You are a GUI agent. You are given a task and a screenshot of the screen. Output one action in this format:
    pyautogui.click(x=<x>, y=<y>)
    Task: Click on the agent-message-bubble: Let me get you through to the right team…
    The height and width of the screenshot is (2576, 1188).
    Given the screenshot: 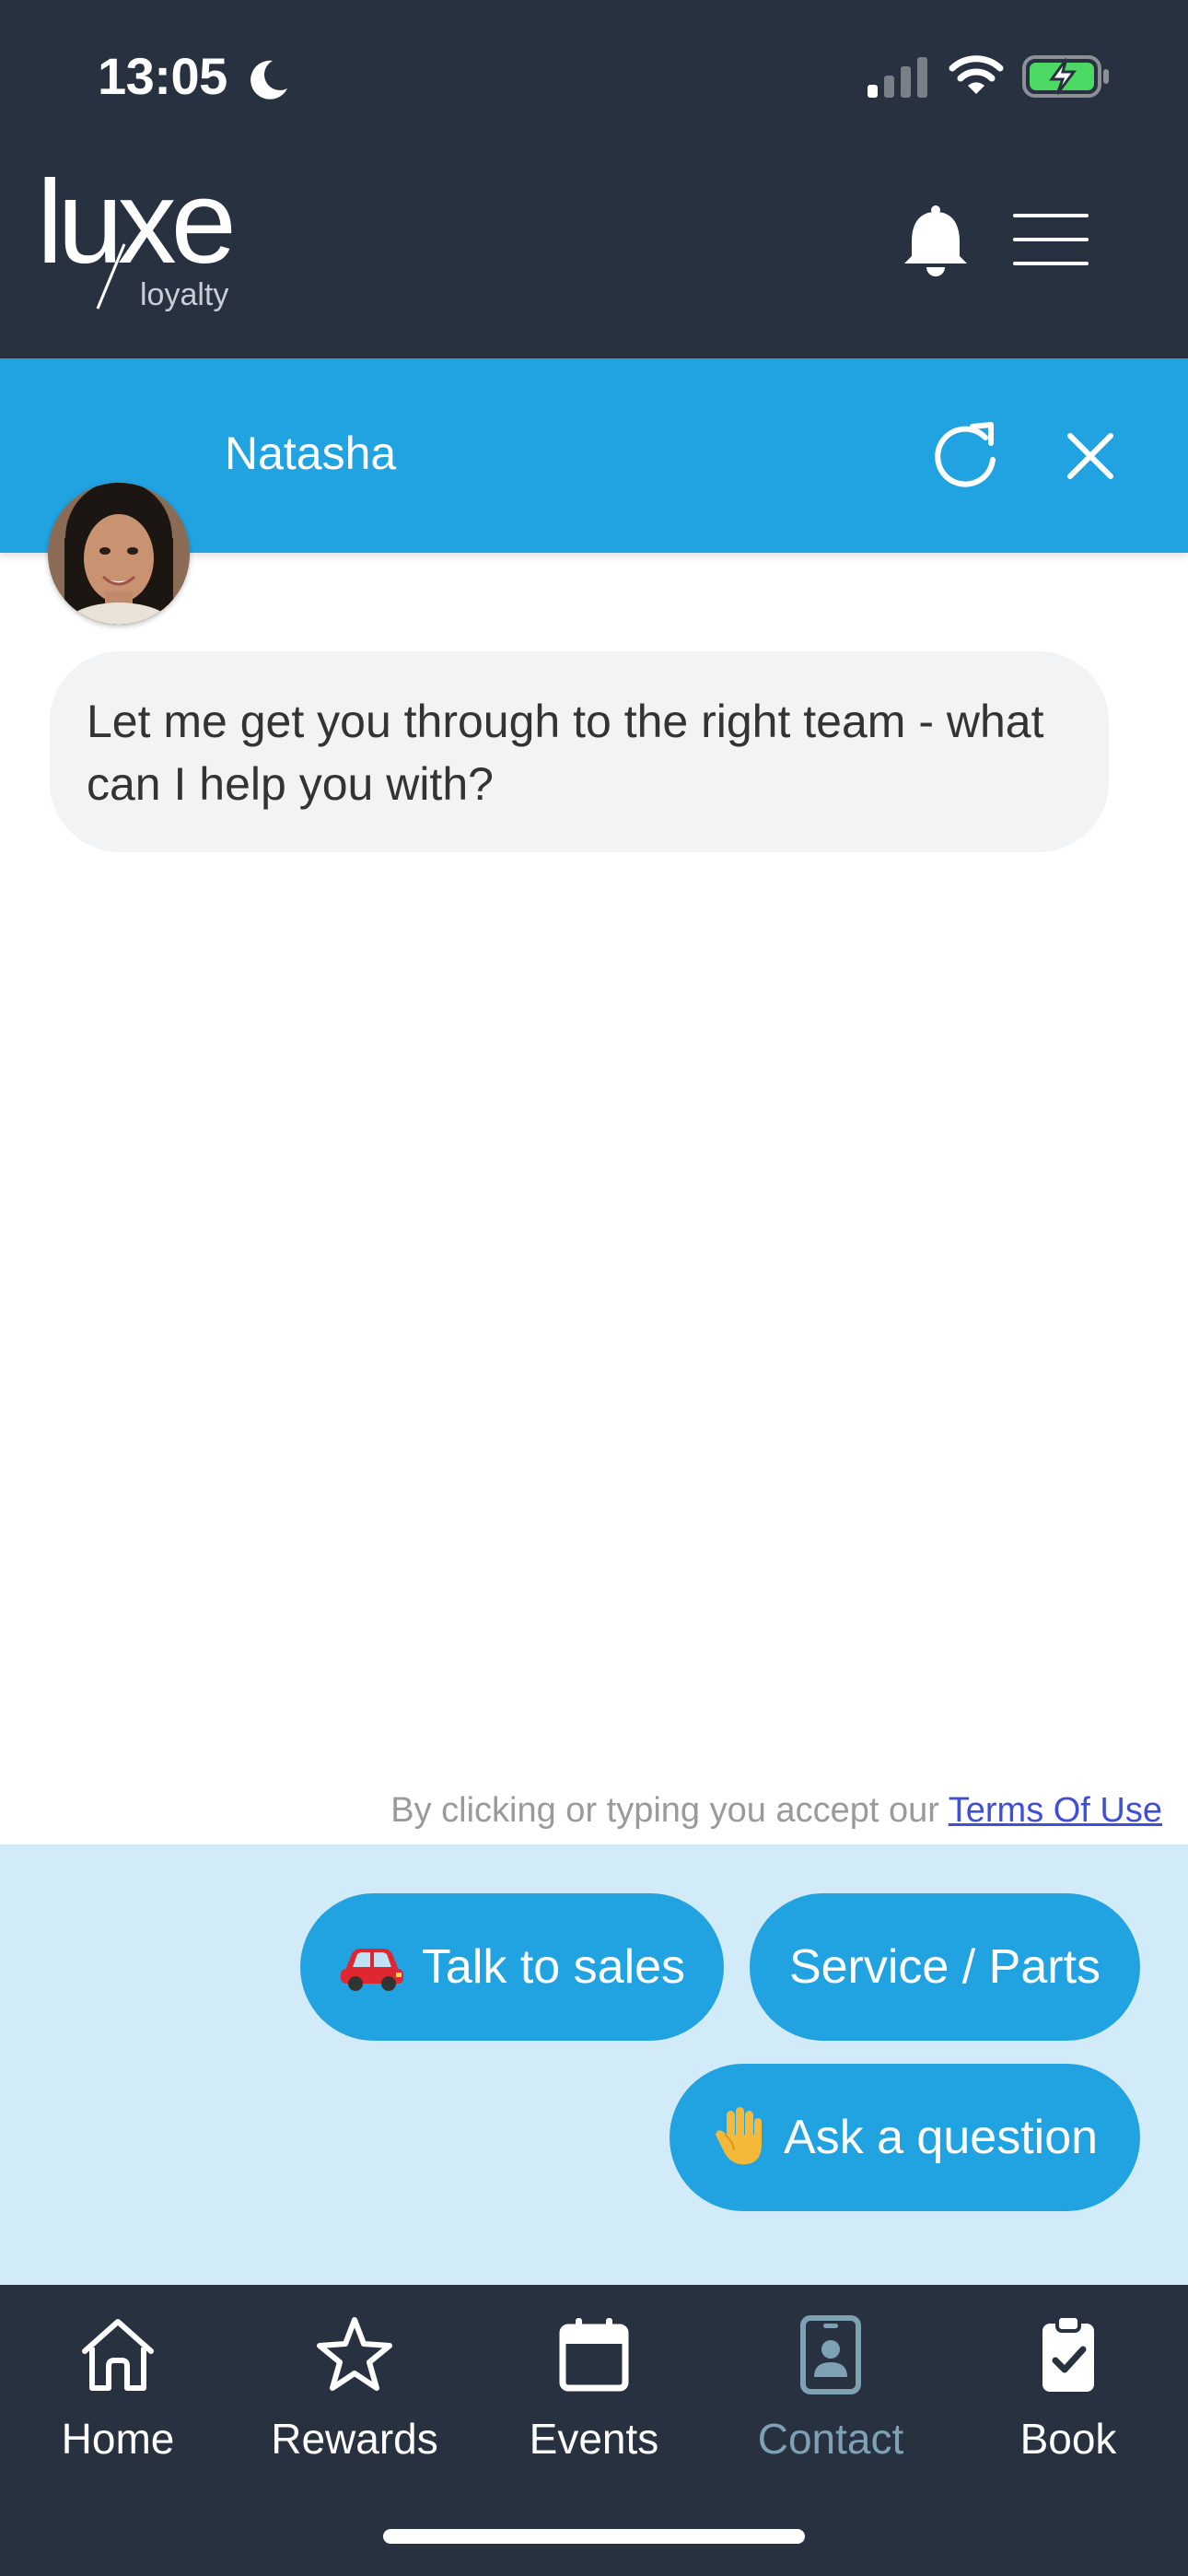 What is the action you would take?
    pyautogui.click(x=579, y=751)
    